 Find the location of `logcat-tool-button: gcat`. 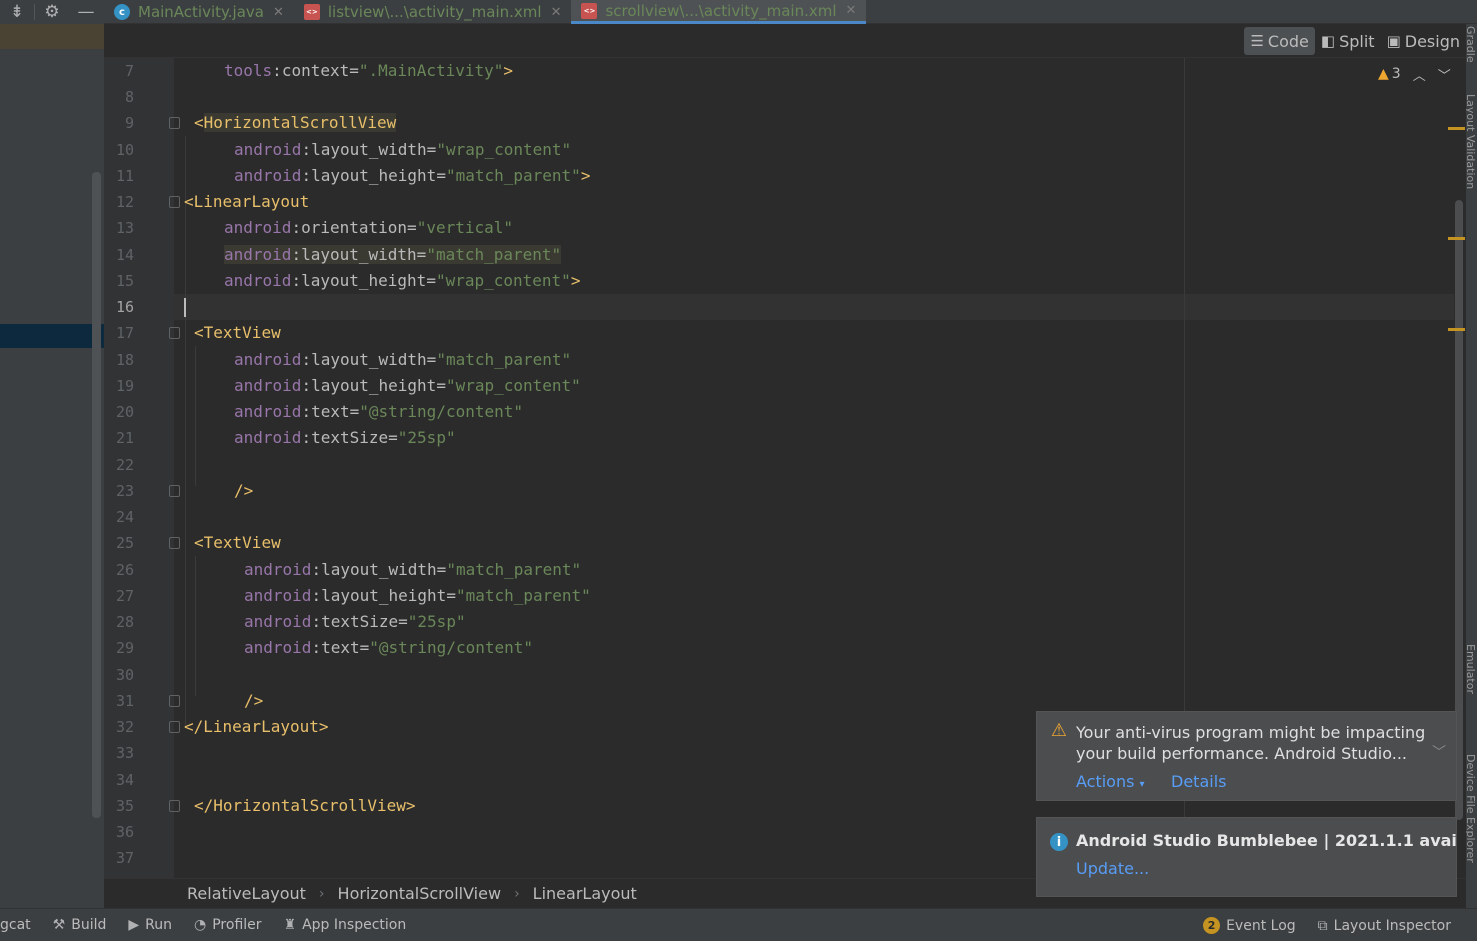

logcat-tool-button: gcat is located at coordinates (15, 925).